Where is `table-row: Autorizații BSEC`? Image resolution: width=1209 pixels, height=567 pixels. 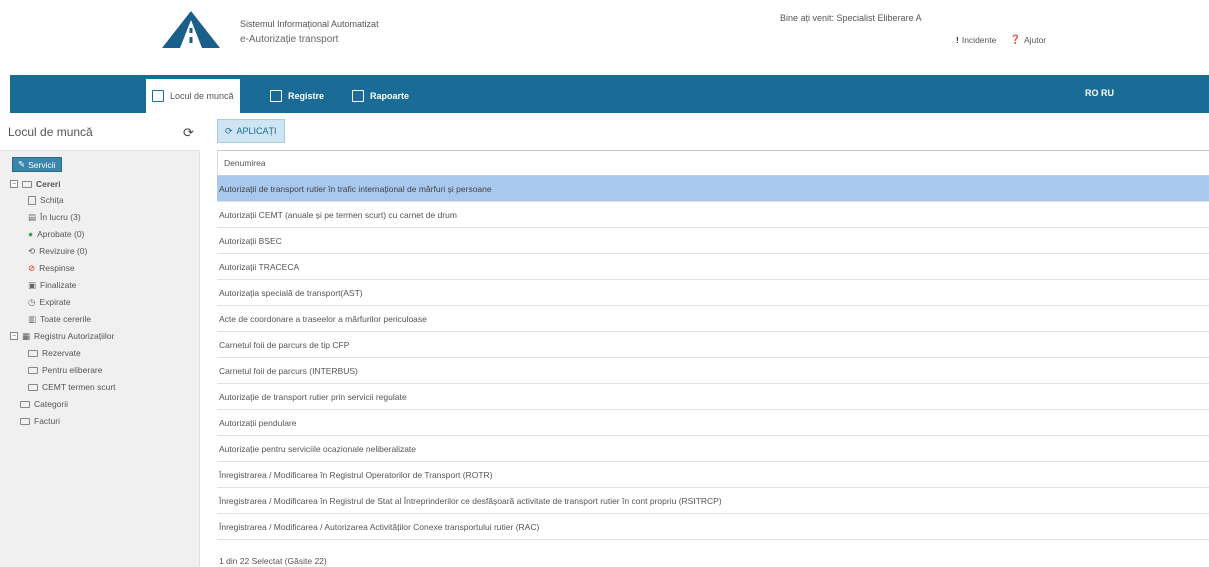
table-row: Autorizații BSEC is located at coordinates (713, 241).